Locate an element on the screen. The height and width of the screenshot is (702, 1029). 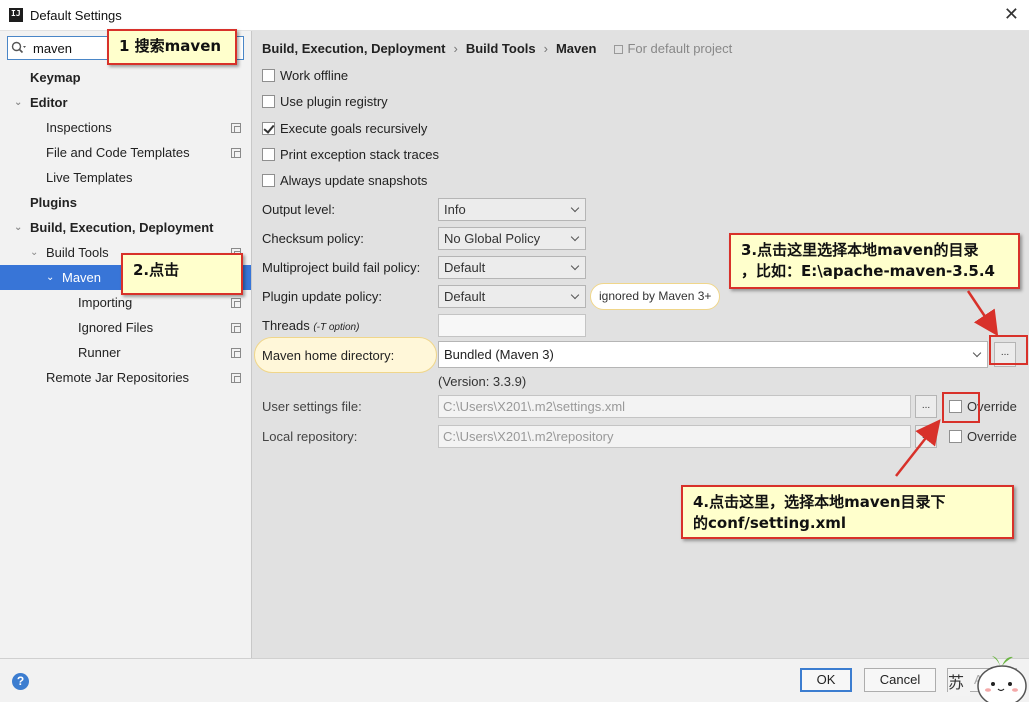
user-settings-input: C:\Users\X201\.m2\settings.xml is located at coordinates (674, 406).